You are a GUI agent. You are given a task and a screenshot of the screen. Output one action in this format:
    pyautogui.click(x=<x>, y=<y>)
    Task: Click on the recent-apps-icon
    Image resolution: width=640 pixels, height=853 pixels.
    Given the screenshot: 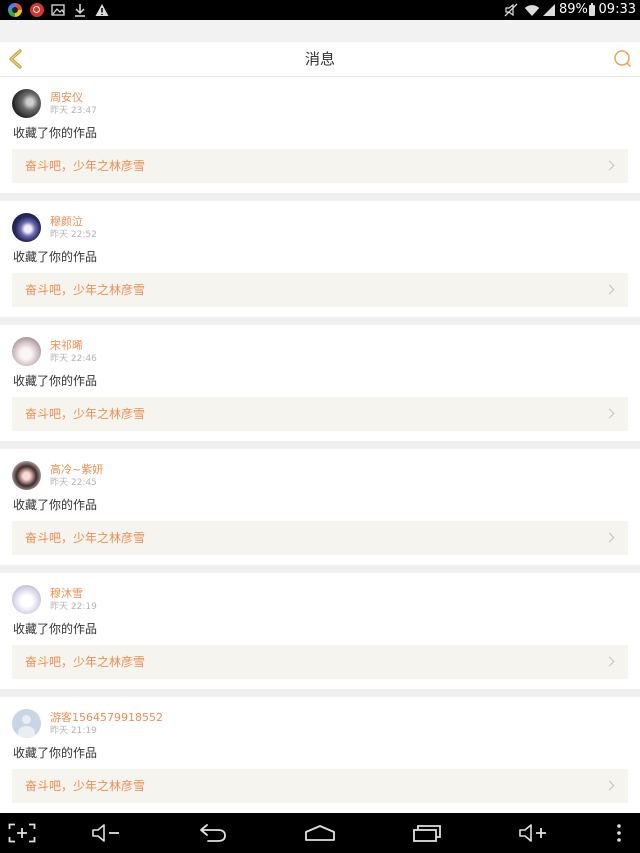 What is the action you would take?
    pyautogui.click(x=427, y=833)
    